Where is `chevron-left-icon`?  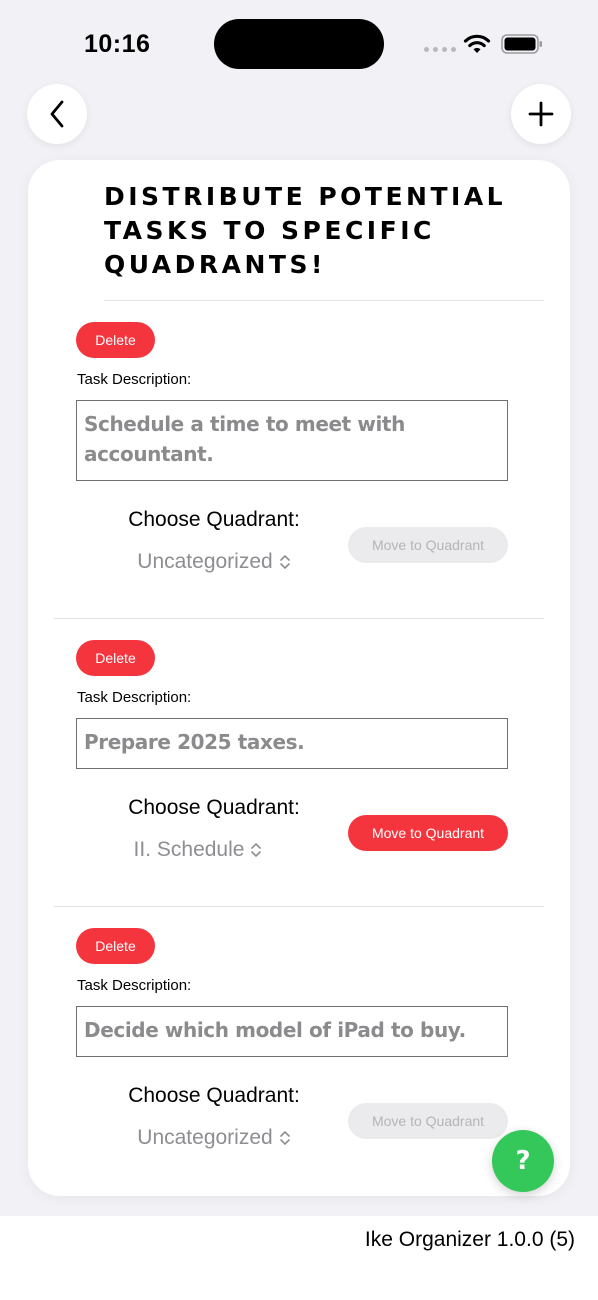
chevron-left-icon is located at coordinates (57, 114).